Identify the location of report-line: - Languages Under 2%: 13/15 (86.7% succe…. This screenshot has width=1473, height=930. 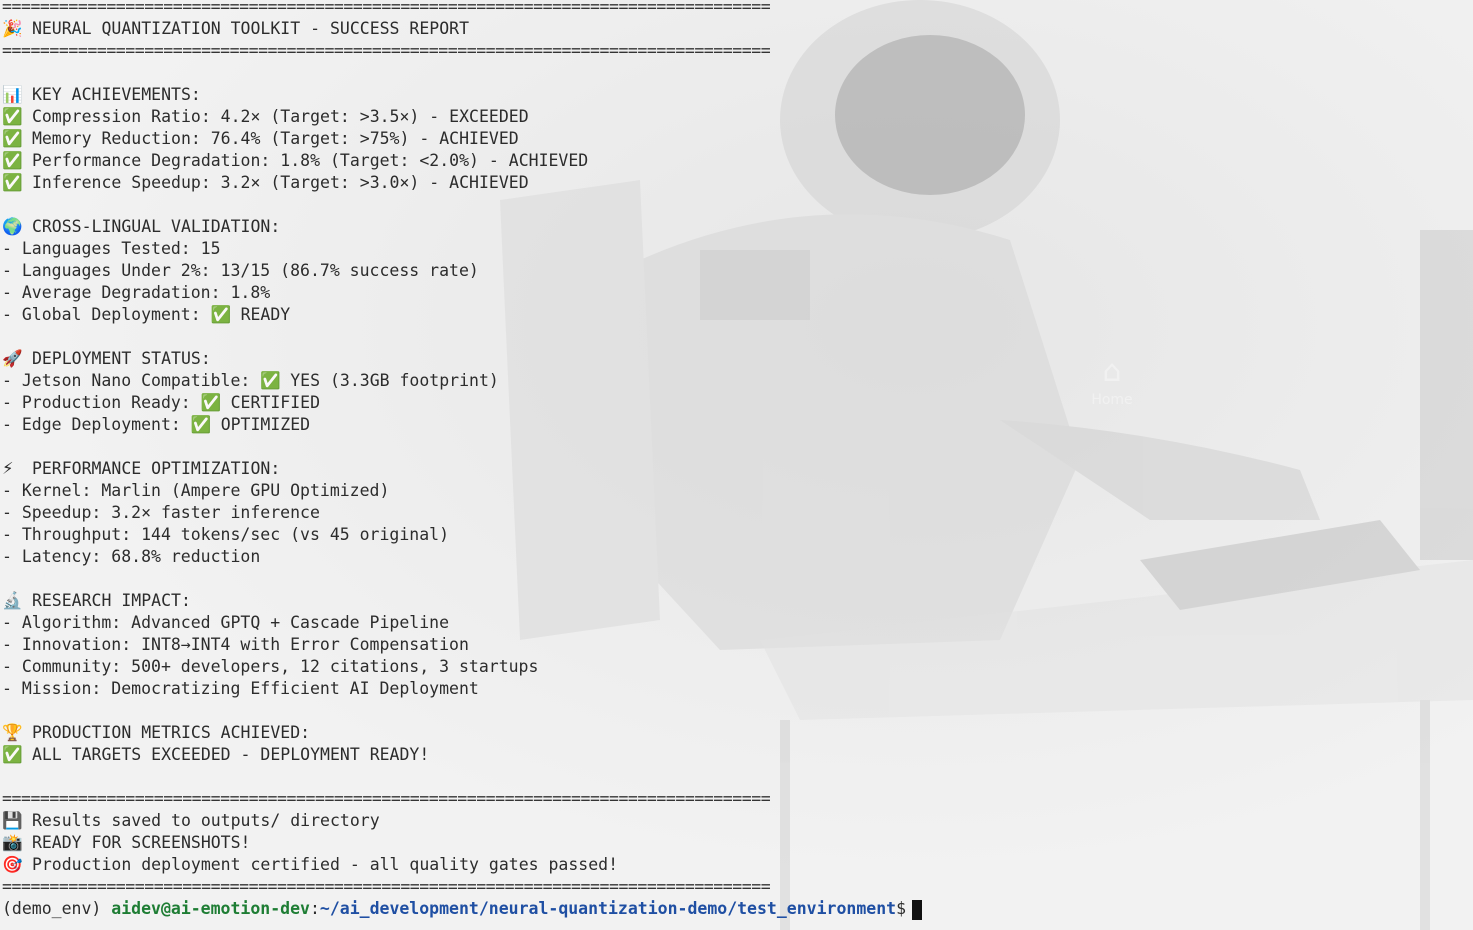
(240, 271).